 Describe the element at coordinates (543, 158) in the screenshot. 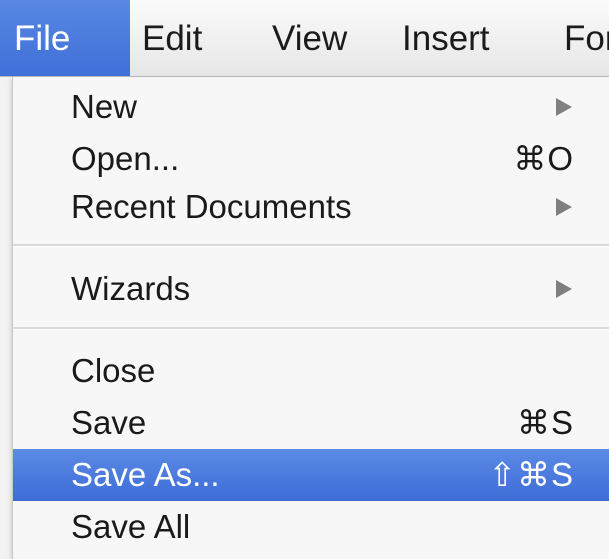

I see `shortcut-label: ⌘O` at that location.